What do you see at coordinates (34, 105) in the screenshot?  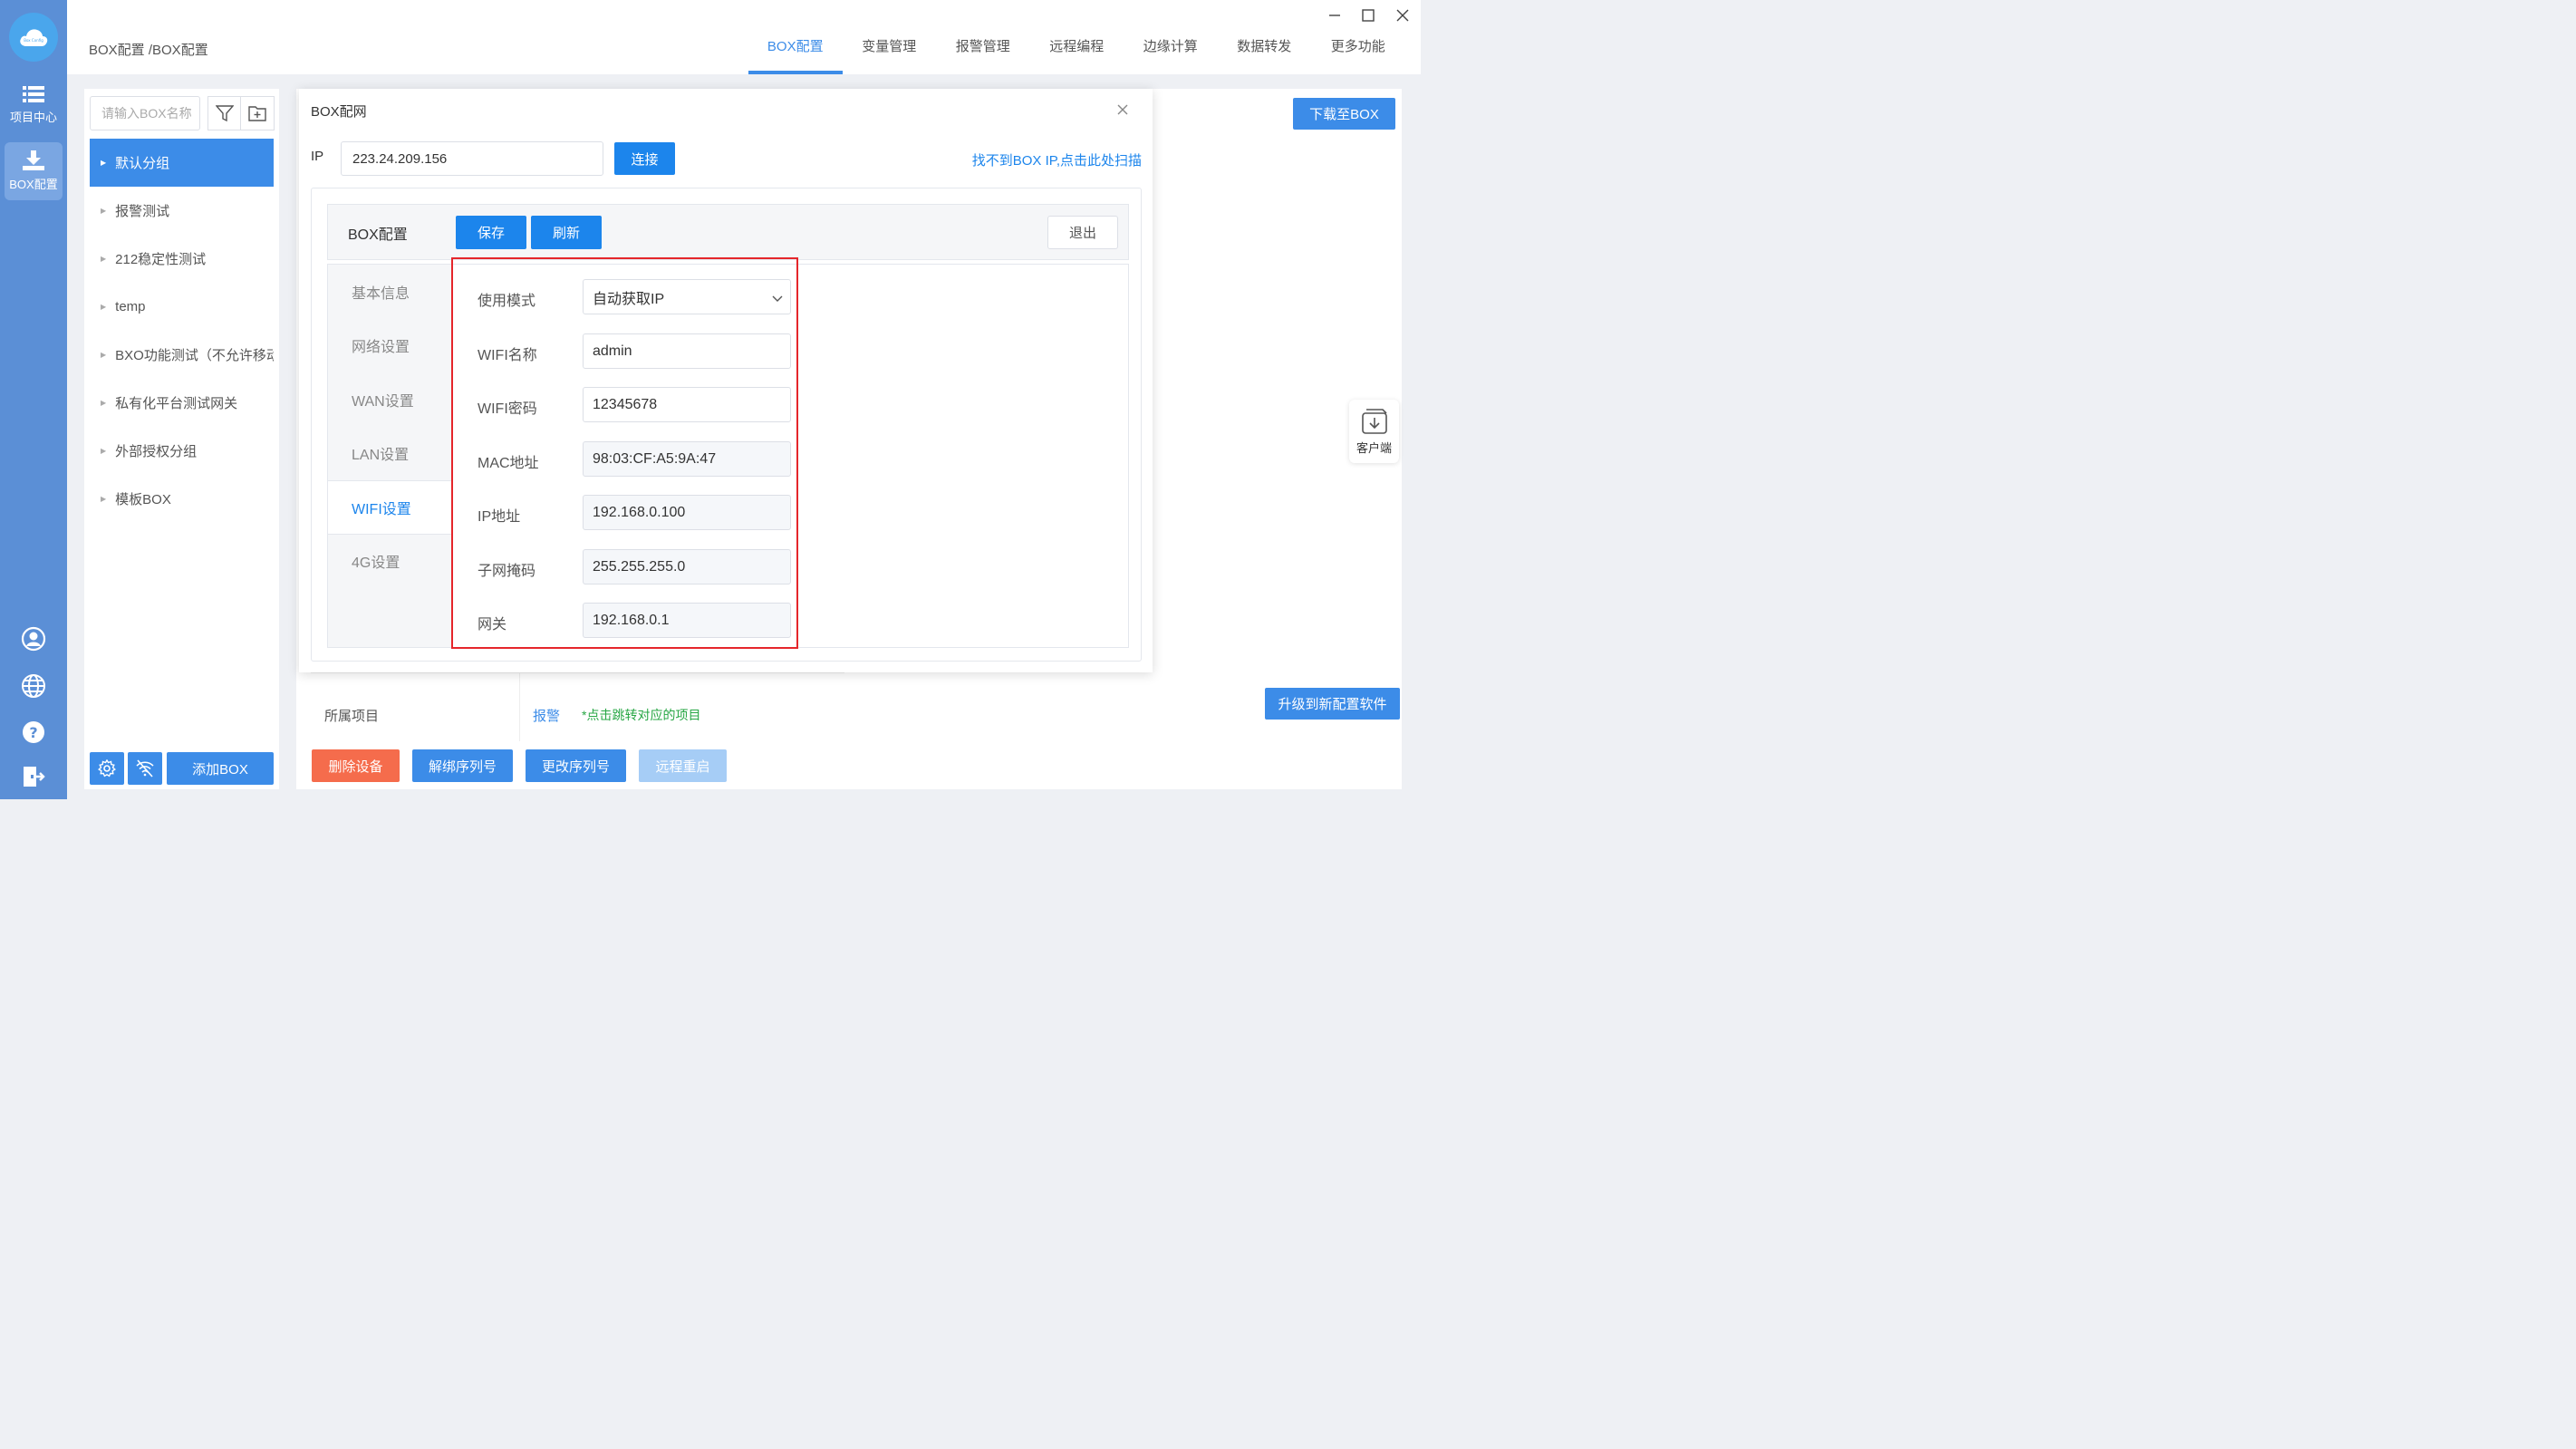 I see `rail-item-project-center: 项目中心` at bounding box center [34, 105].